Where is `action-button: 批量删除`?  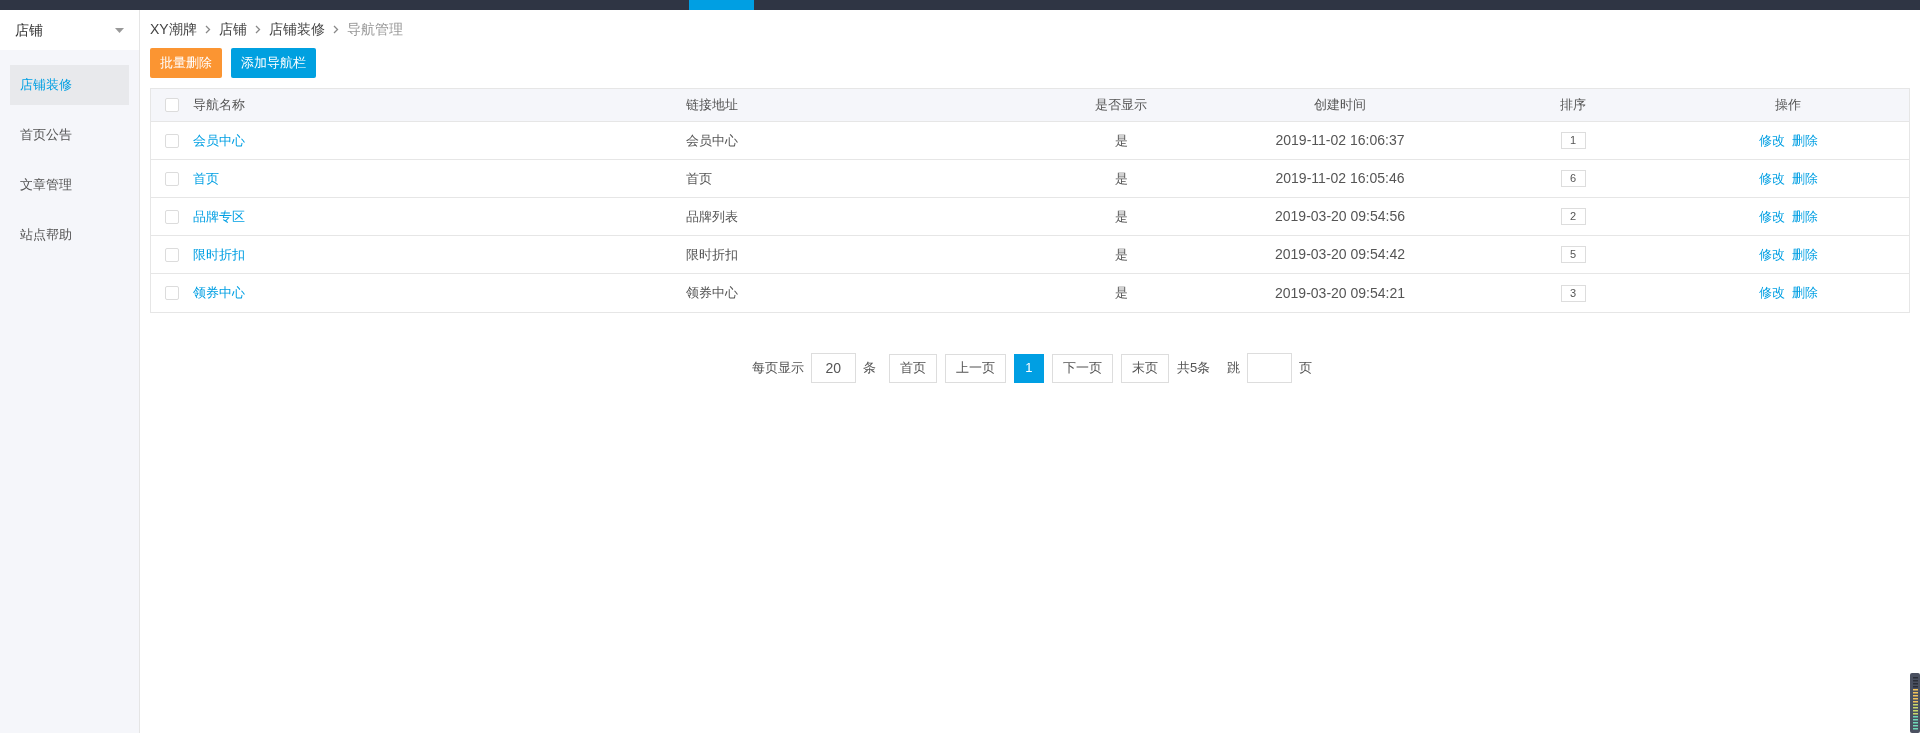 action-button: 批量删除 is located at coordinates (186, 63).